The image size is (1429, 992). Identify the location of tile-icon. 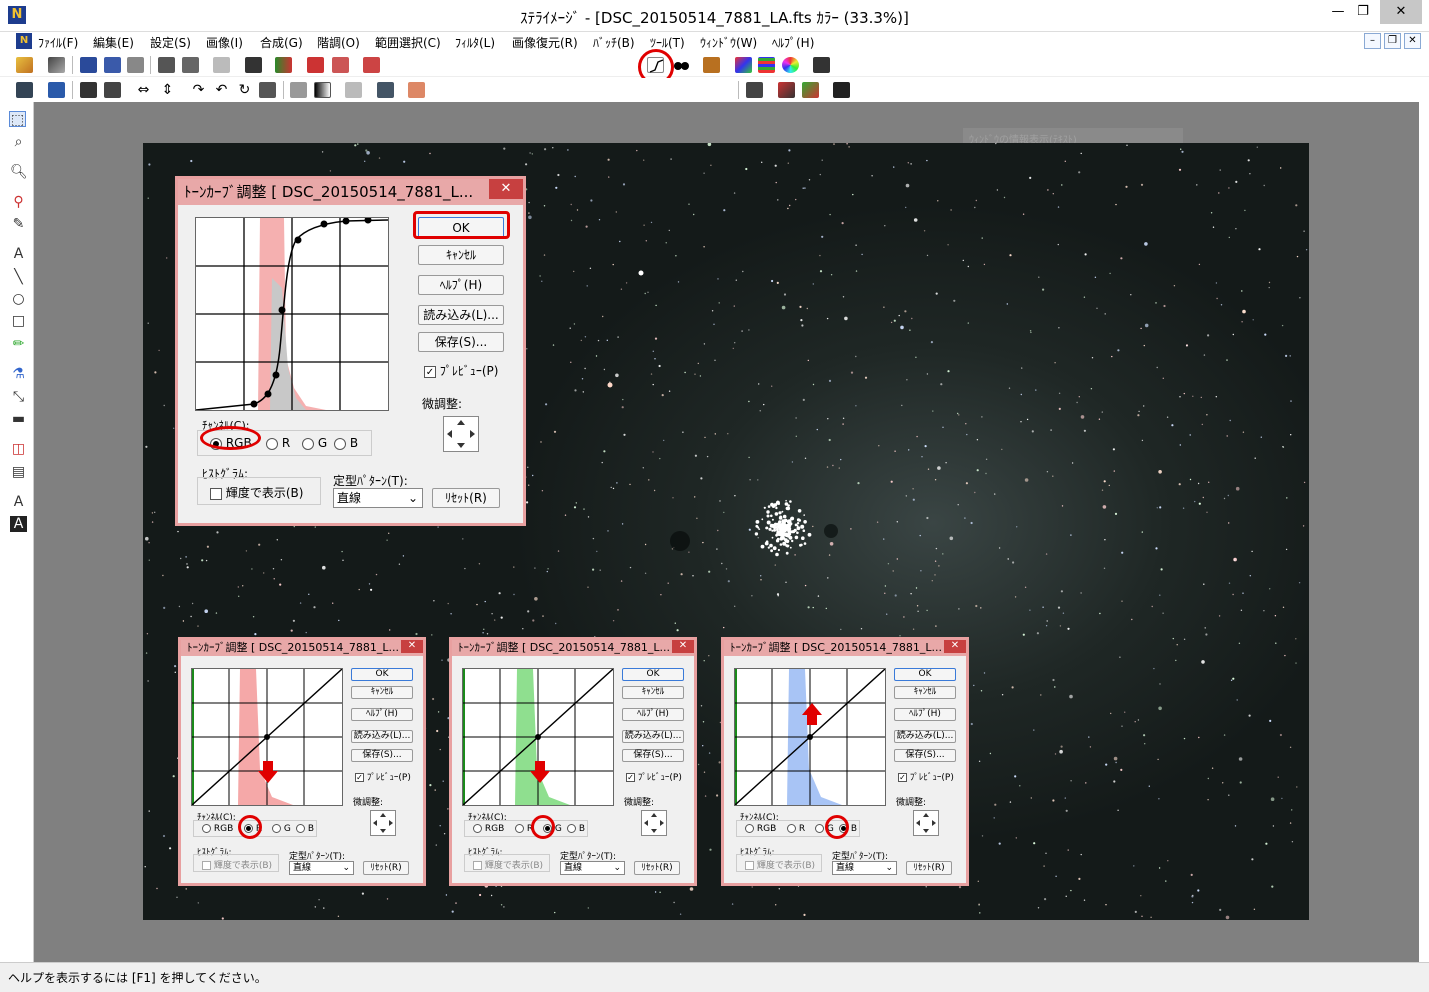
(88, 90).